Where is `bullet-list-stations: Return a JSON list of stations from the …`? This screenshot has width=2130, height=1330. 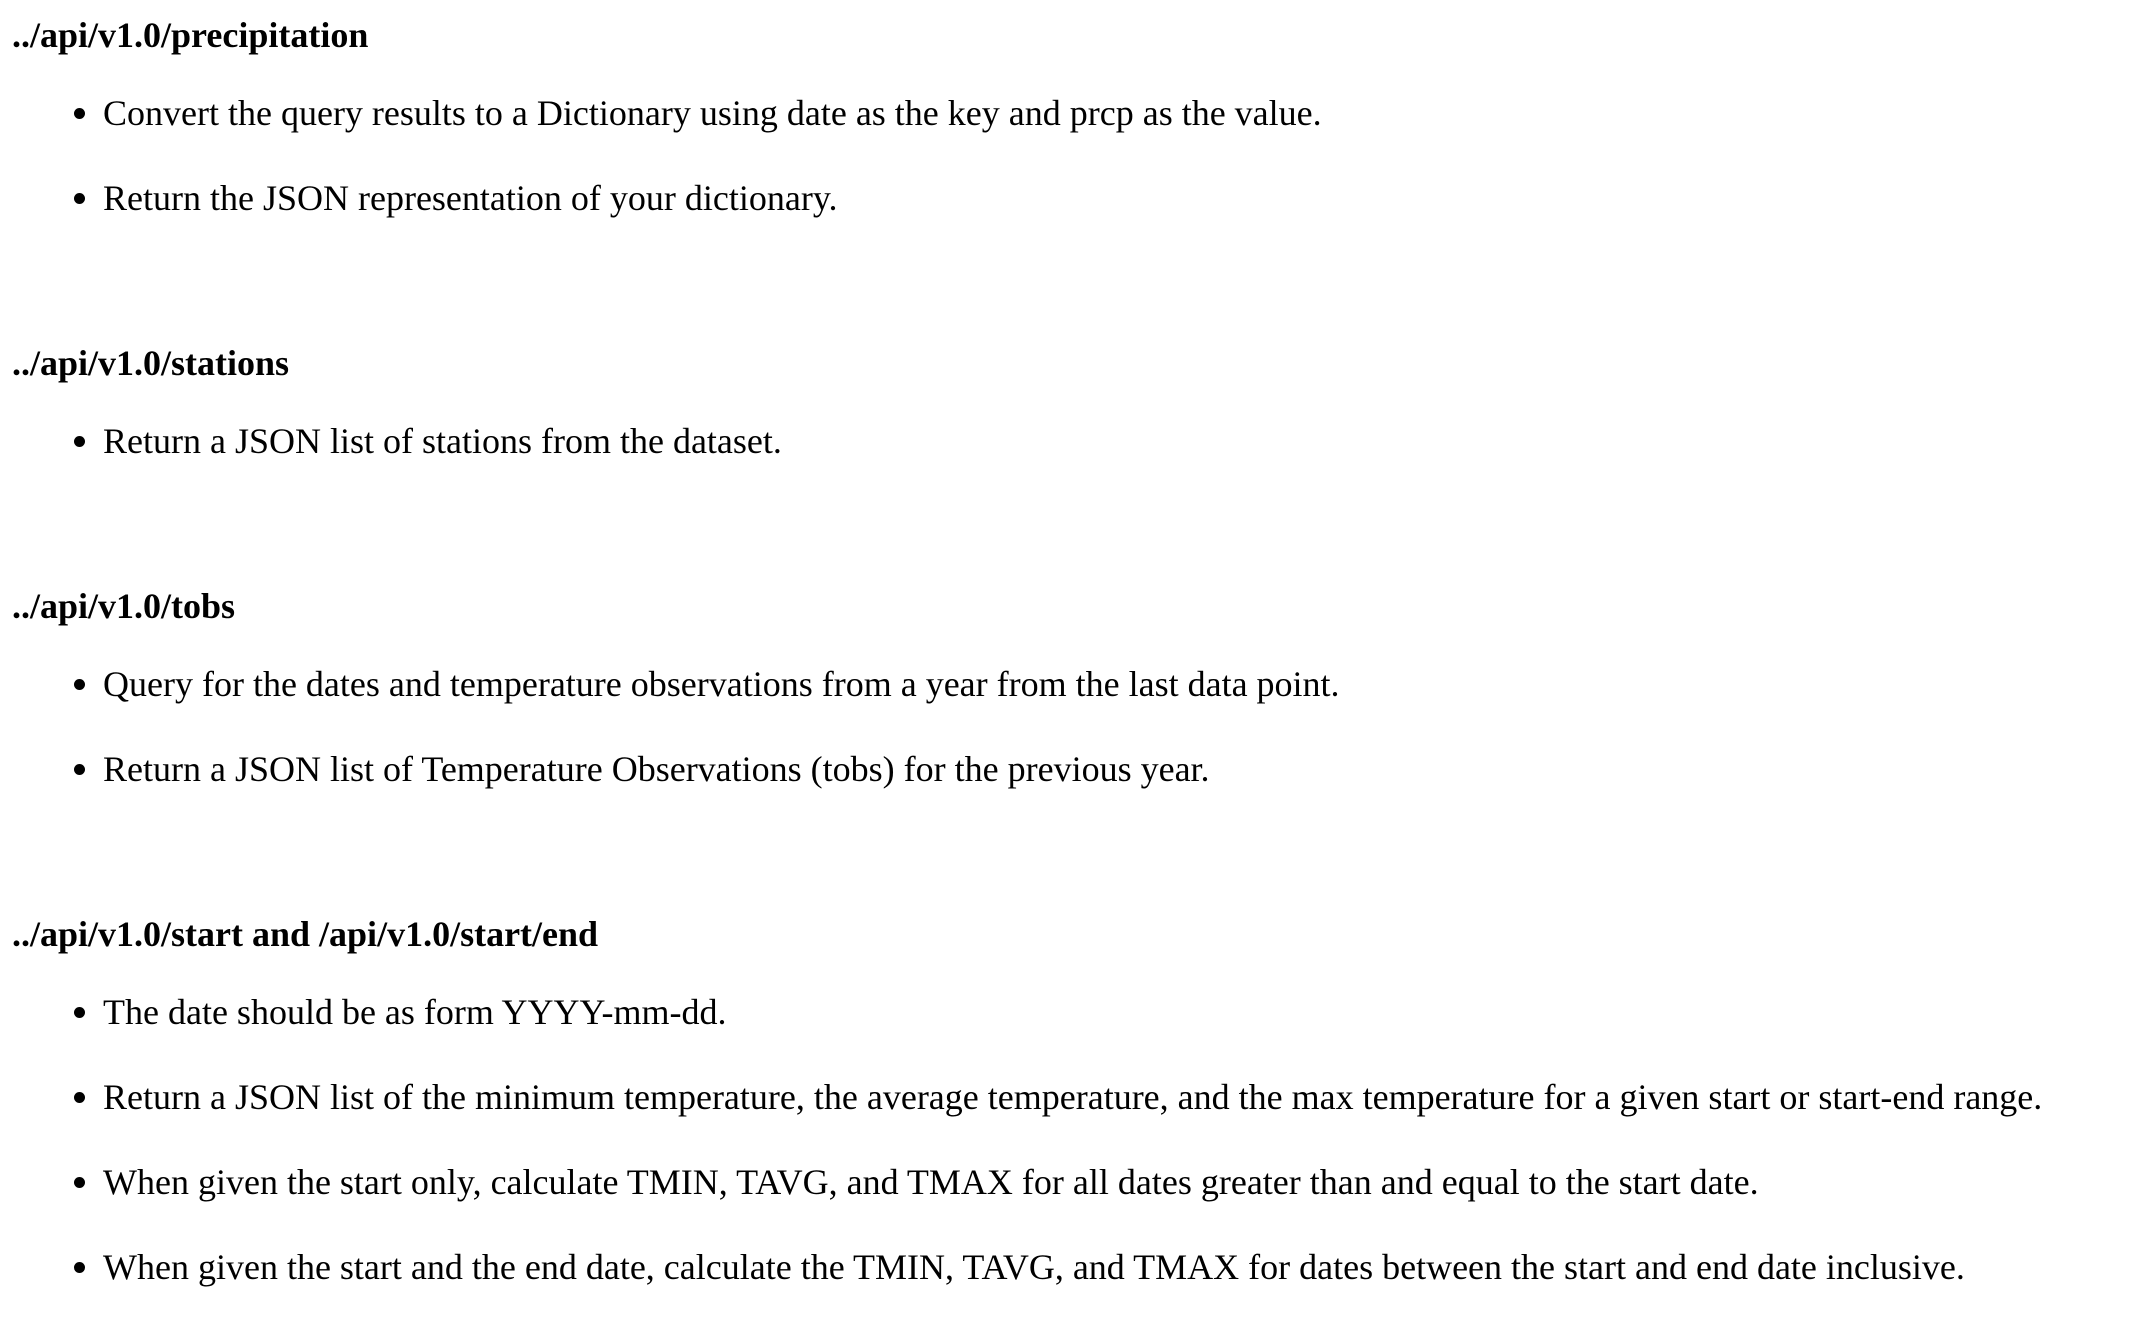
bullet-list-stations: Return a JSON list of stations from the … is located at coordinates (397, 461).